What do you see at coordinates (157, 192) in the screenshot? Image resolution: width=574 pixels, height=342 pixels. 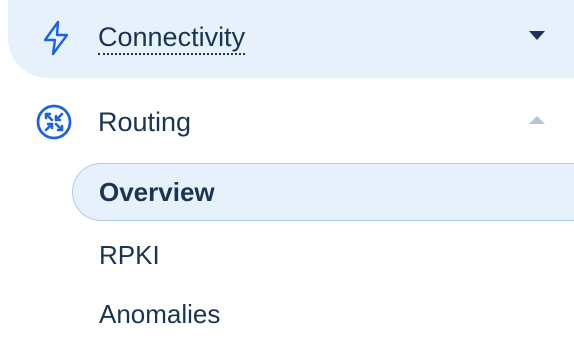 I see `subitem-label: Overview` at bounding box center [157, 192].